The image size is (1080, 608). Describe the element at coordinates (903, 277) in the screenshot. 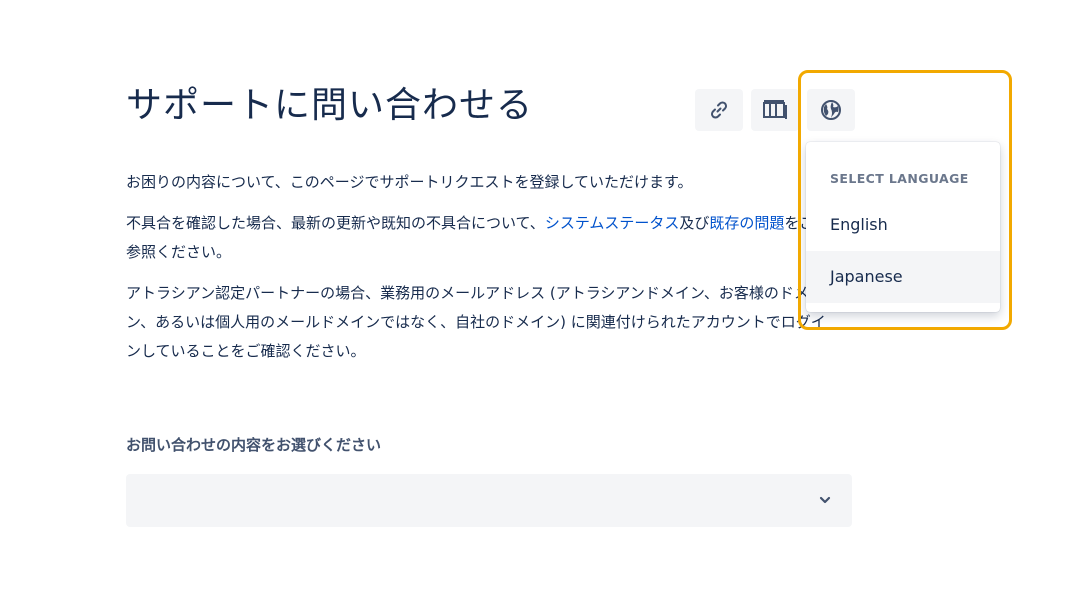

I see `language-option-japanese: Japanese` at that location.